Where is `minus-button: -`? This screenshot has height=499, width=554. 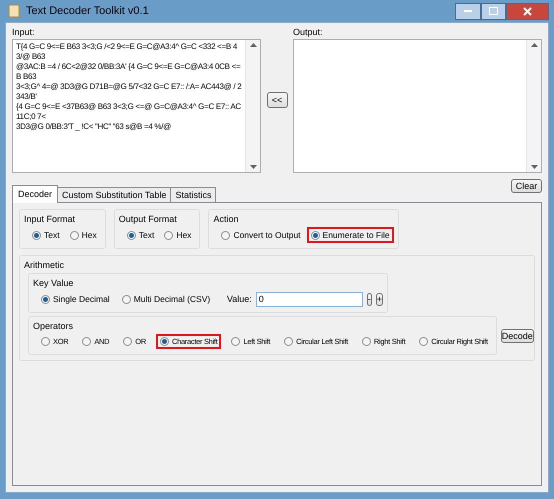 minus-button: - is located at coordinates (369, 299).